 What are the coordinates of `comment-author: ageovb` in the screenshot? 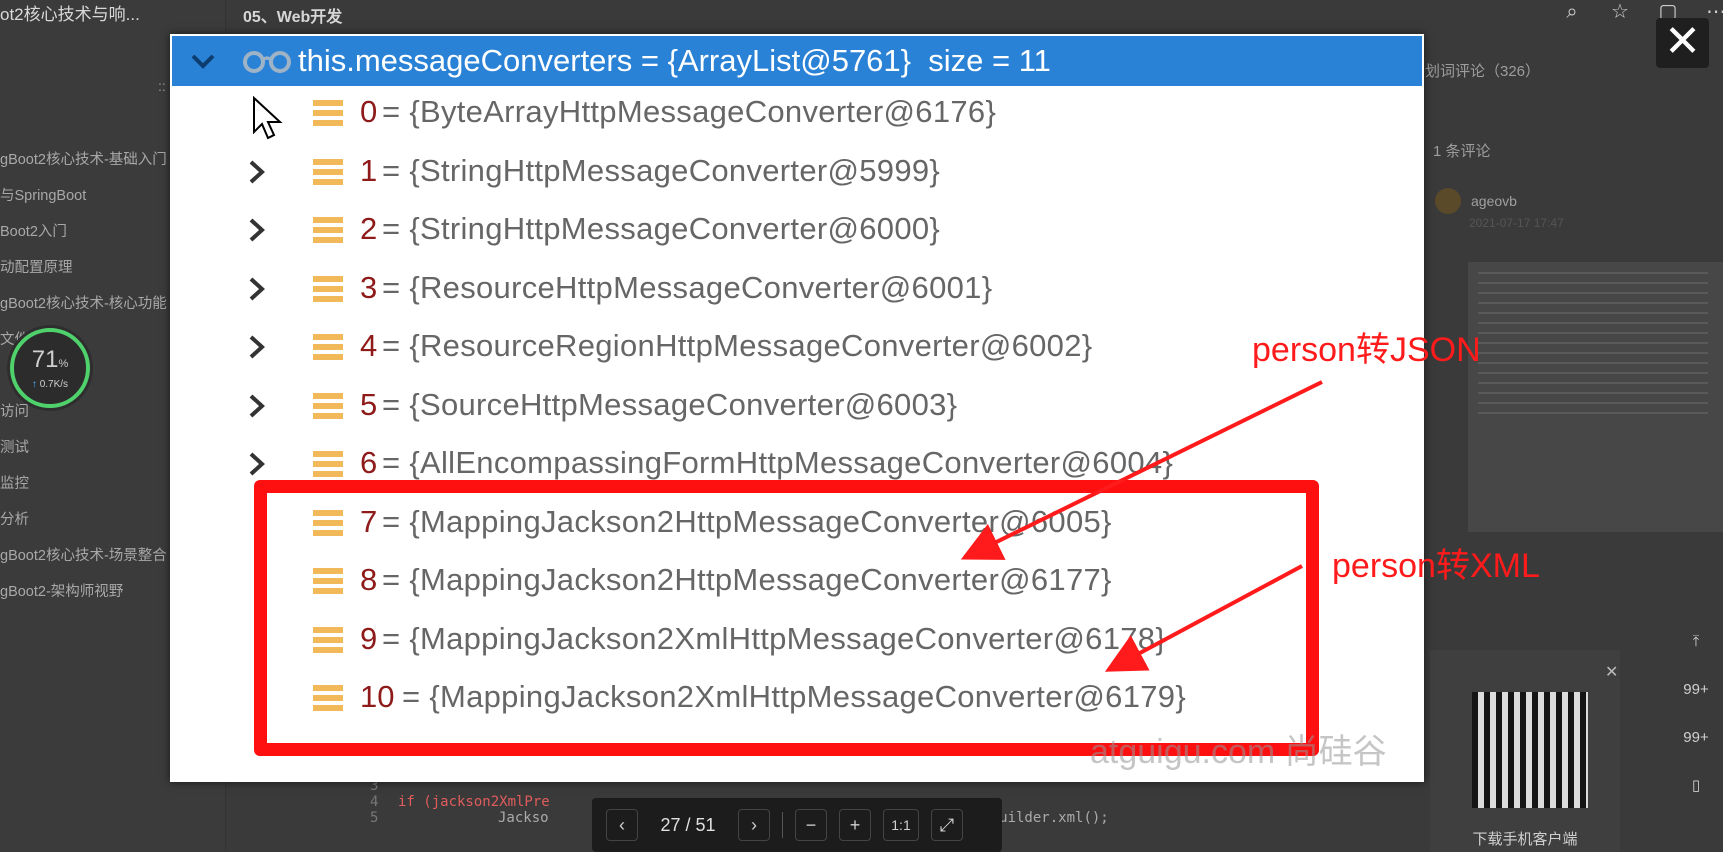 It's located at (1476, 201).